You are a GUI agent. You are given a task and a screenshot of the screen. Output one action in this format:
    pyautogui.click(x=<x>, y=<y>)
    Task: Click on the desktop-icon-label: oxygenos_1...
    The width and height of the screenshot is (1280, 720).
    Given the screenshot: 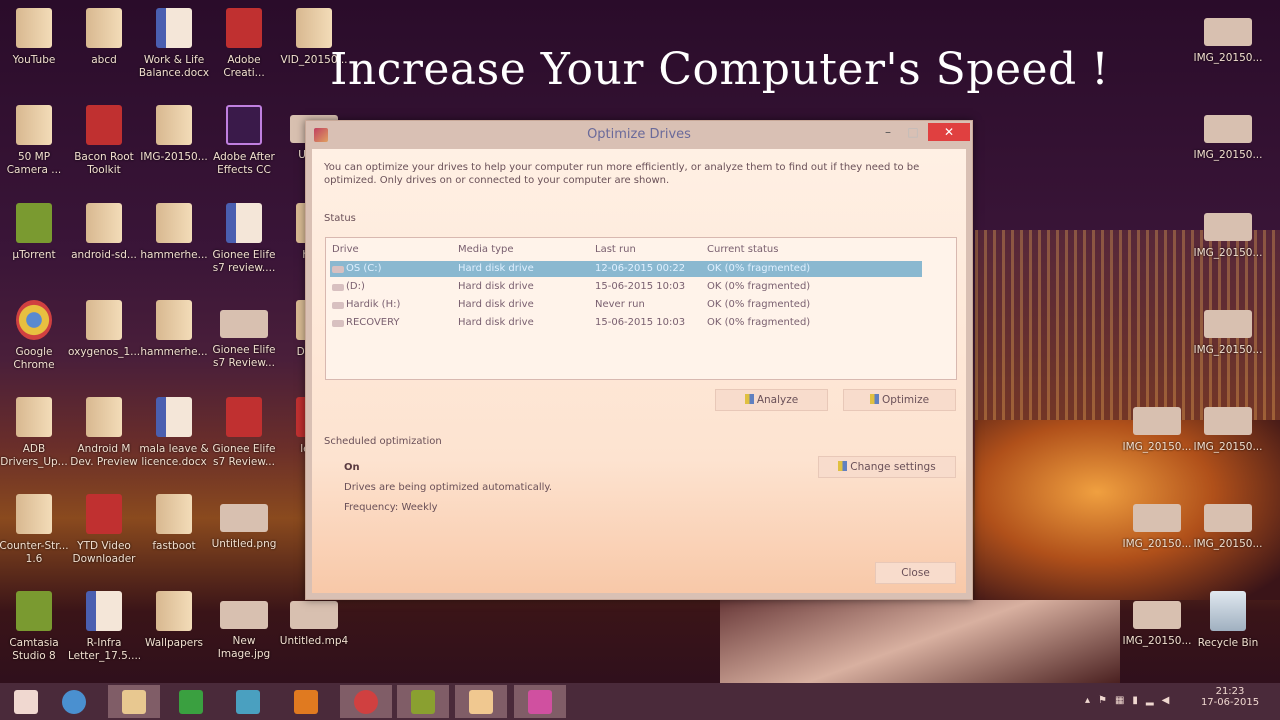 What is the action you would take?
    pyautogui.click(x=104, y=352)
    